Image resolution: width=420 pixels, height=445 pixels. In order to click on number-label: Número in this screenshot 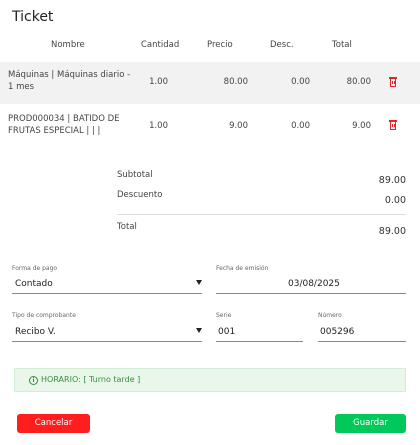, I will do `click(330, 315)`.